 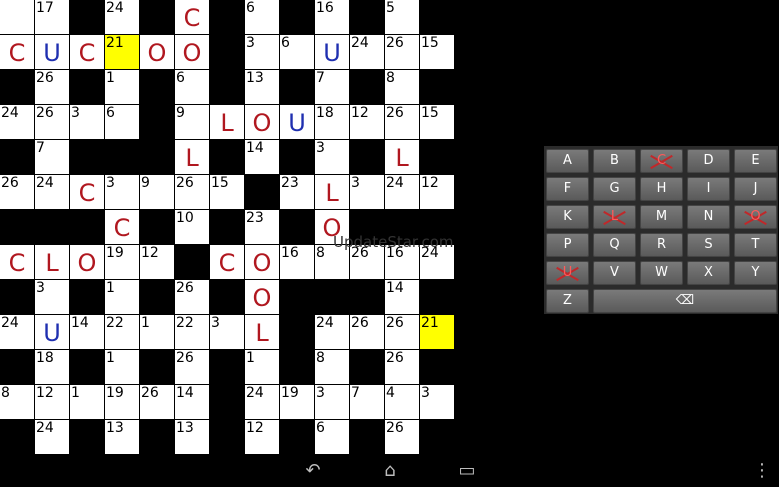 I want to click on key-y: Y, so click(x=755, y=273).